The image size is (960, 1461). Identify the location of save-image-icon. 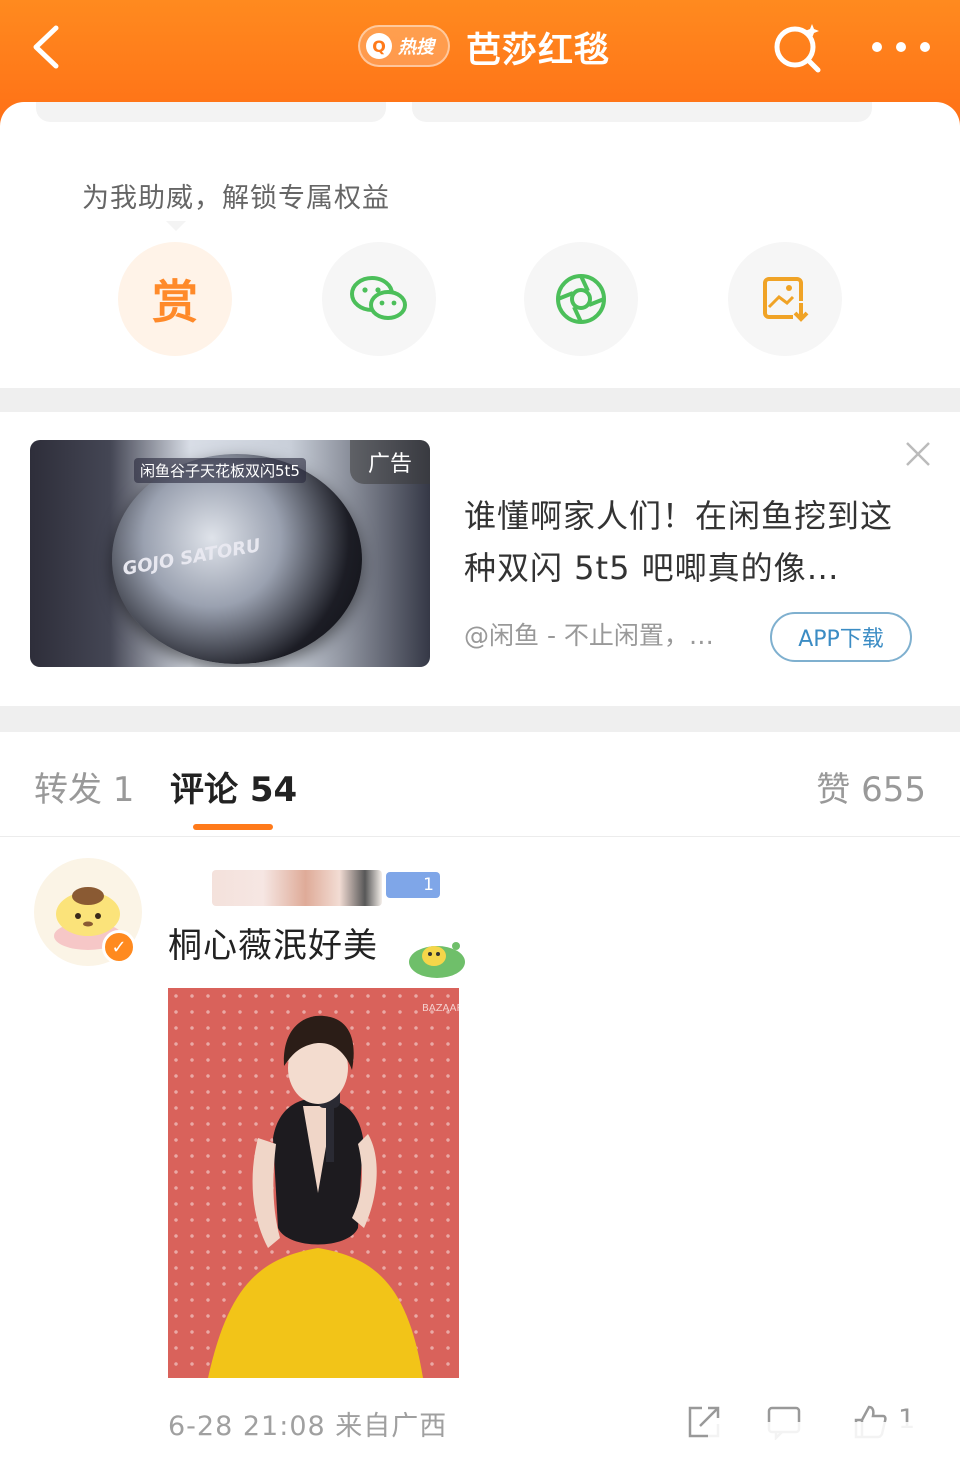
(786, 299).